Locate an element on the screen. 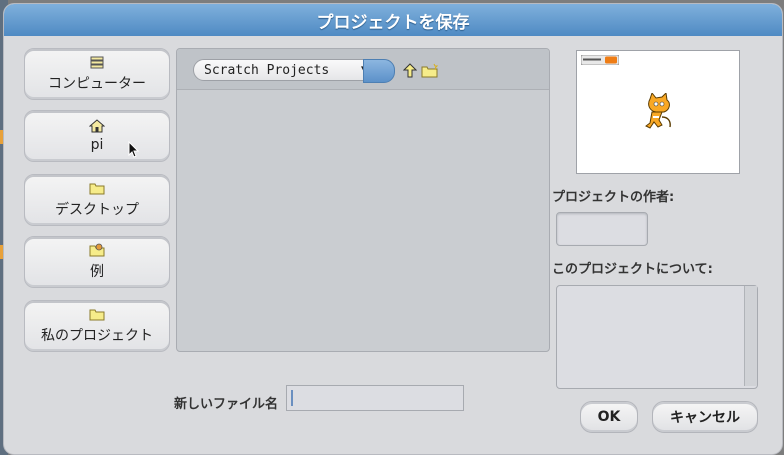 This screenshot has width=784, height=455. cancel-button: キャンセル is located at coordinates (705, 417).